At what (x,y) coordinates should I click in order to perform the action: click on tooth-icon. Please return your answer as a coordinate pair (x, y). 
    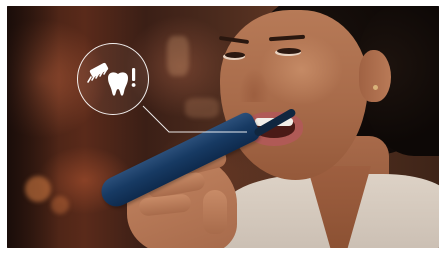
    Looking at the image, I should click on (118, 84).